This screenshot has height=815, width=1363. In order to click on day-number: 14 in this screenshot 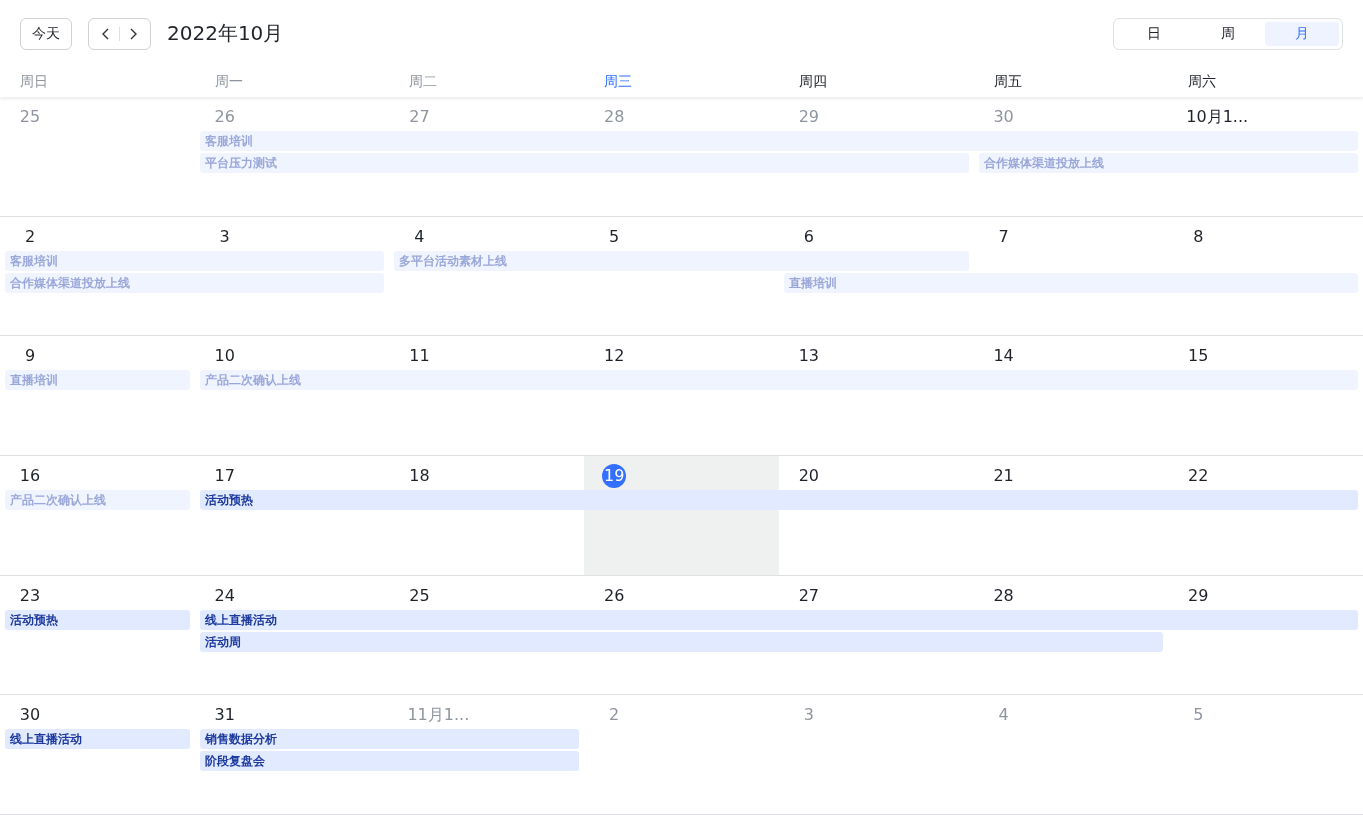, I will do `click(1003, 356)`.